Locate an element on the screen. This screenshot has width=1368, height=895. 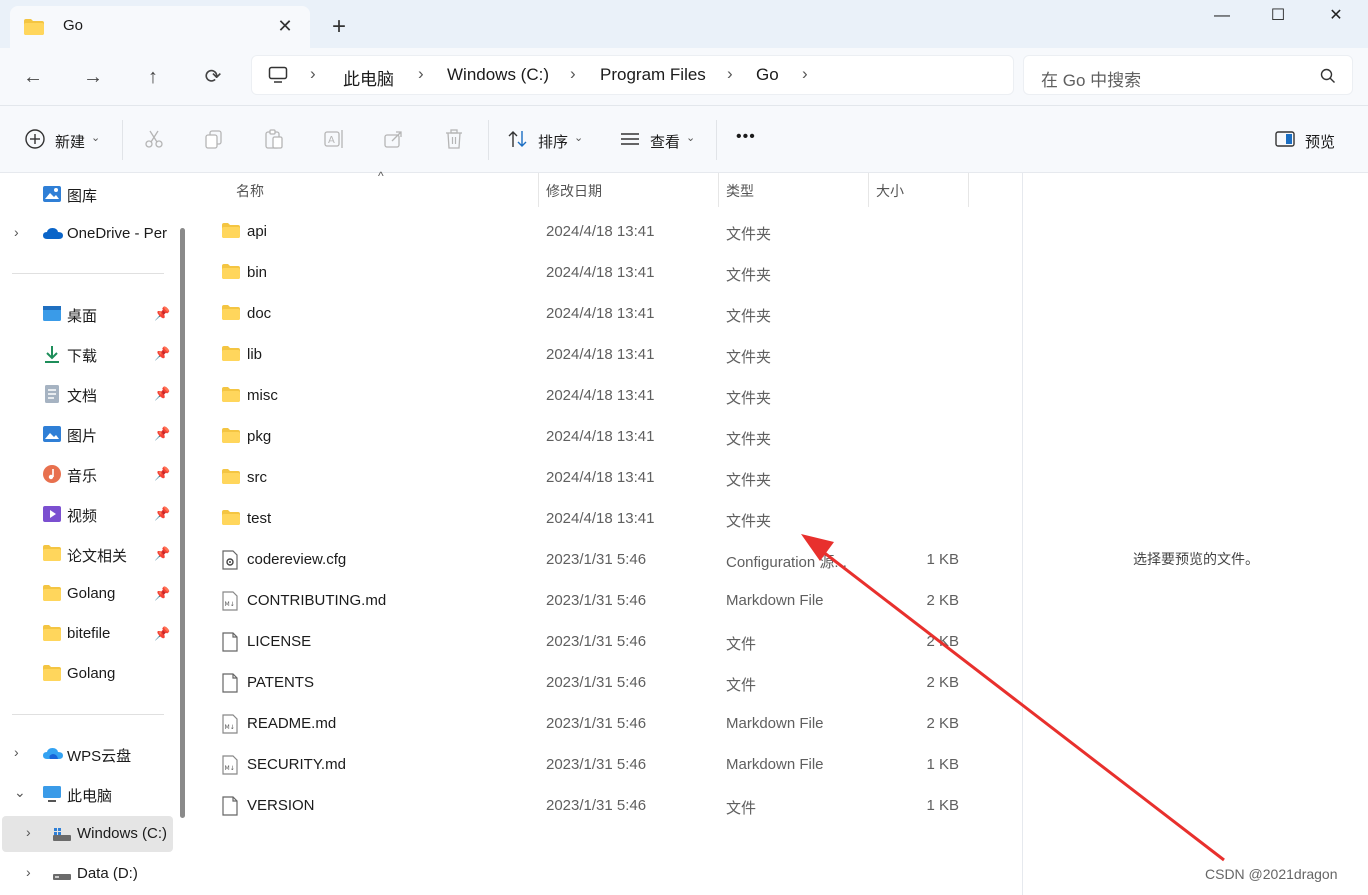
window-tab: Go ✕ is located at coordinates (160, 27).